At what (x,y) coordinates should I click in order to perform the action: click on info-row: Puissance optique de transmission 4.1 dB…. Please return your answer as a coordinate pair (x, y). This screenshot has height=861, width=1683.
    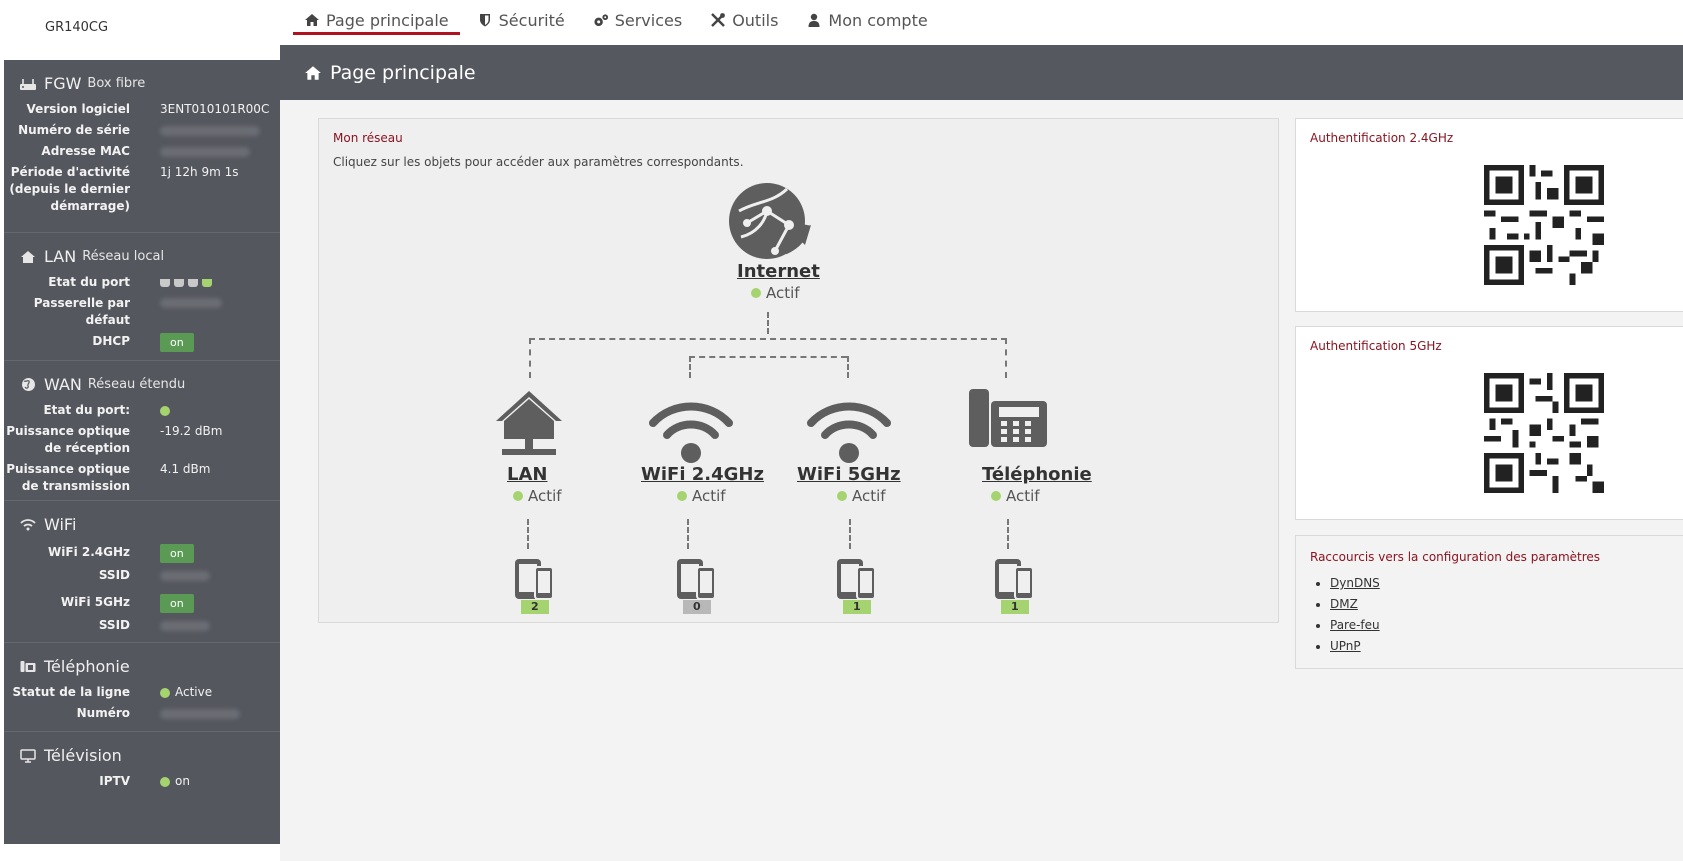
    Looking at the image, I should click on (142, 478).